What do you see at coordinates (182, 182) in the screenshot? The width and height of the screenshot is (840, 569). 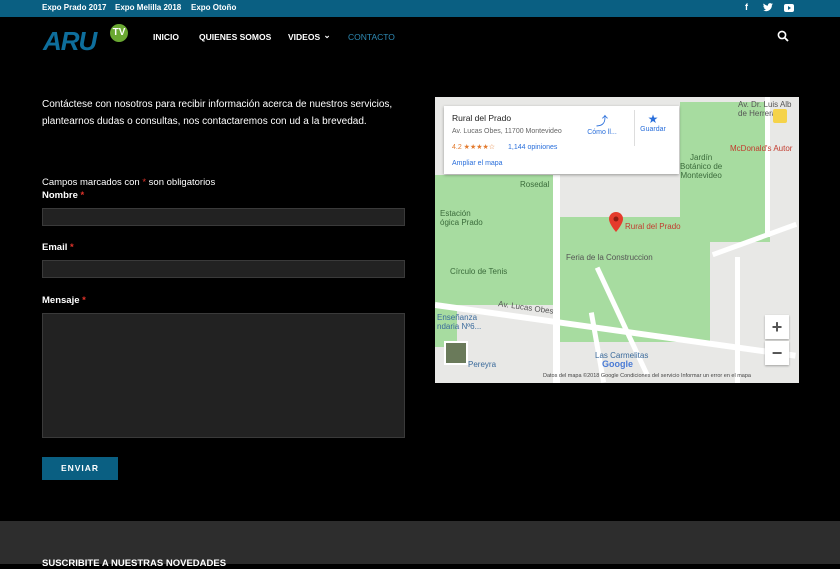 I see `required-note-suffix: son obligatorios` at bounding box center [182, 182].